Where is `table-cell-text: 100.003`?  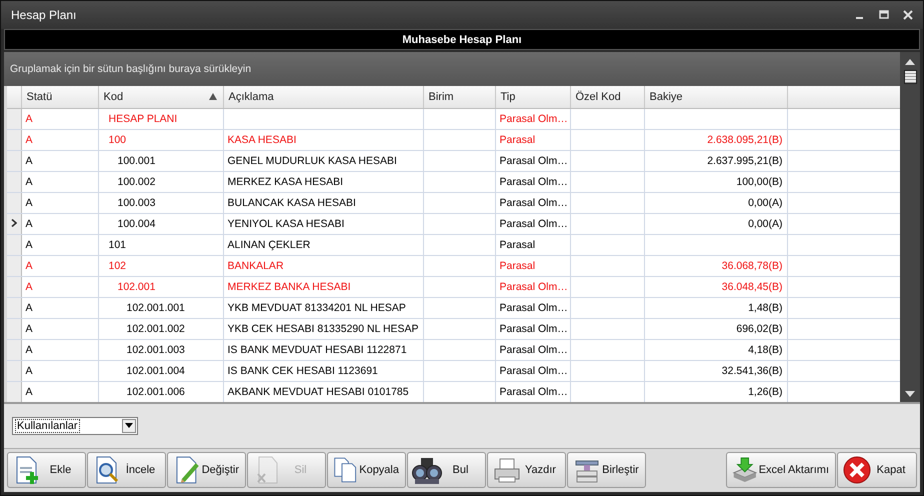 table-cell-text: 100.003 is located at coordinates (136, 203).